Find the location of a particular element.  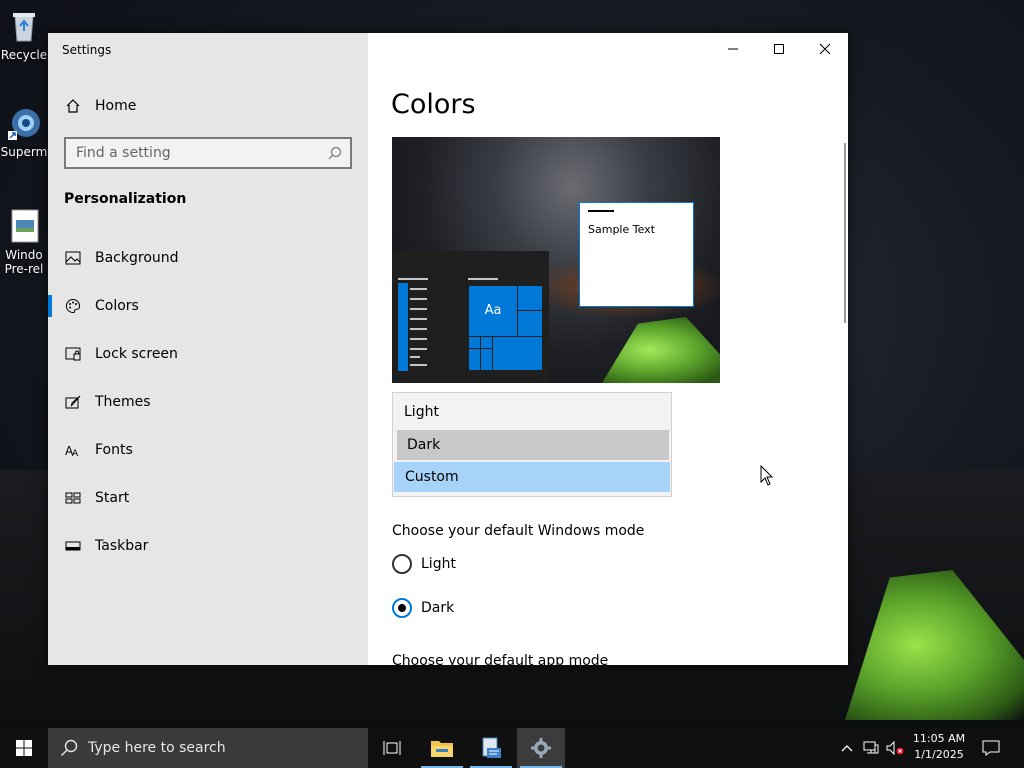

desktop-icon-supermium: Superm is located at coordinates (24, 132).